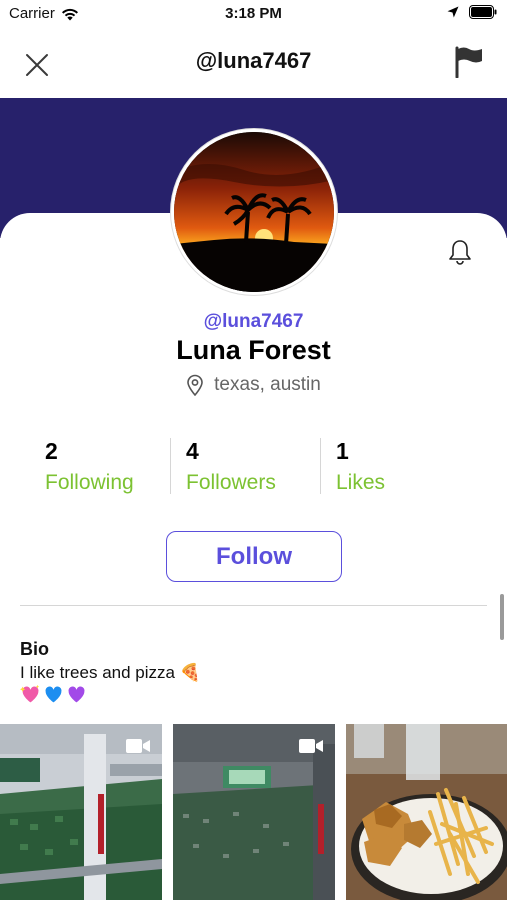 The height and width of the screenshot is (900, 507). Describe the element at coordinates (110, 672) in the screenshot. I see `bio-text: I like trees and pizza 🍕` at that location.